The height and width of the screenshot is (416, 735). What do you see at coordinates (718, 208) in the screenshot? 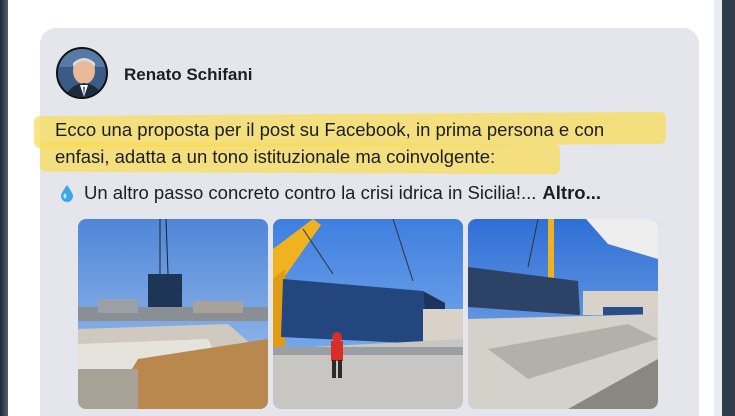
I see `scrollbar-thumb` at bounding box center [718, 208].